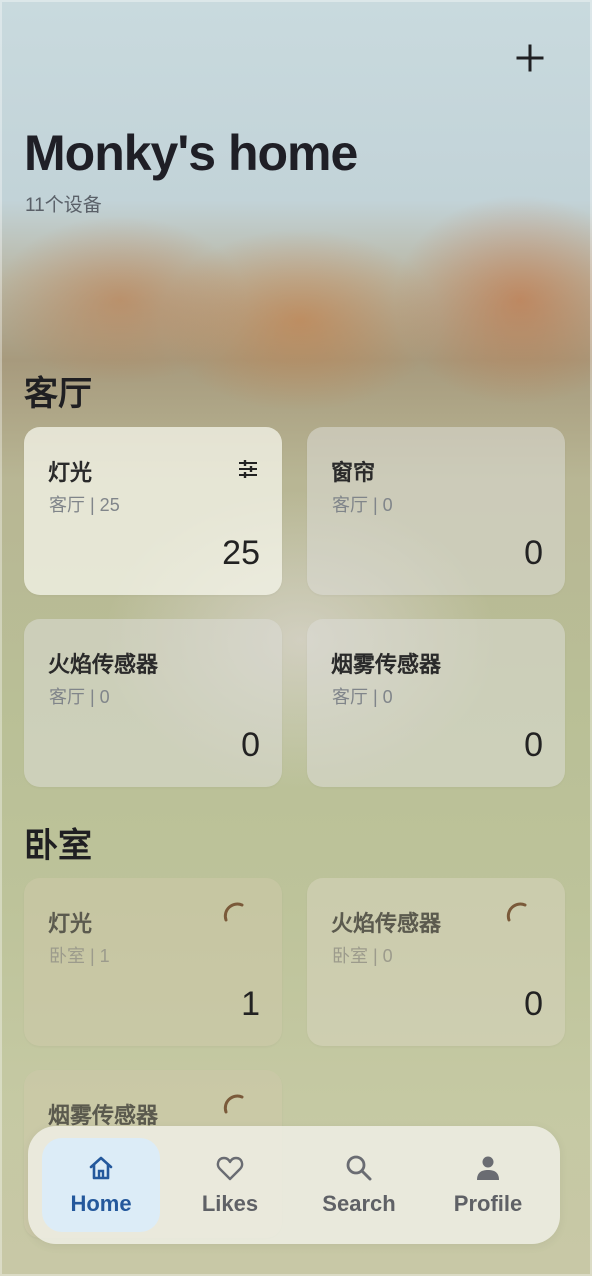  Describe the element at coordinates (353, 472) in the screenshot. I see `device-name: 窗帘` at that location.